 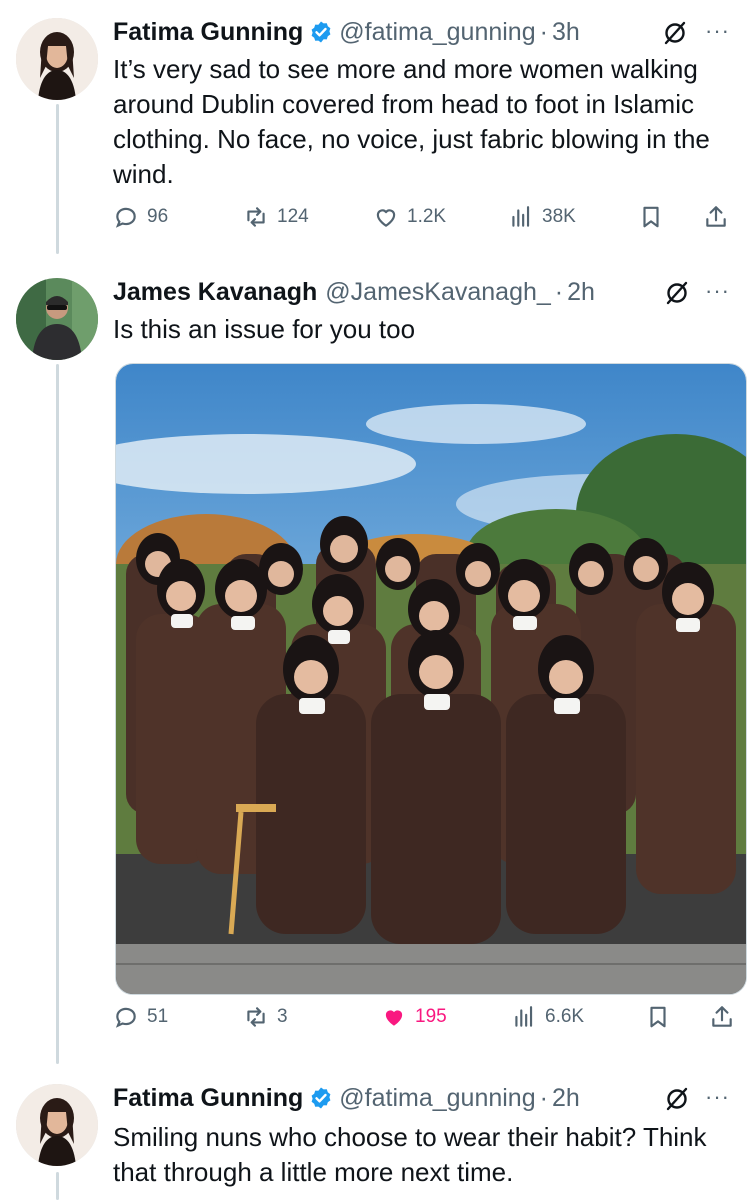 What do you see at coordinates (566, 32) in the screenshot?
I see `timestamp: 3h` at bounding box center [566, 32].